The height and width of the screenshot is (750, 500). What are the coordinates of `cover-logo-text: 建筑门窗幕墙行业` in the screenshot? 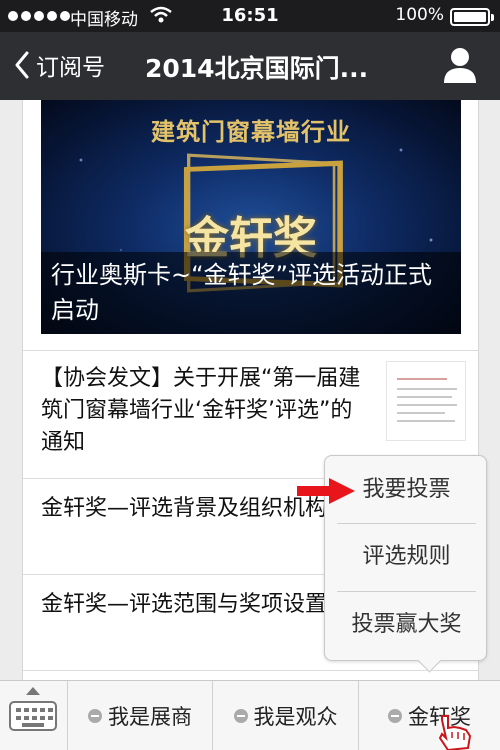 It's located at (251, 132).